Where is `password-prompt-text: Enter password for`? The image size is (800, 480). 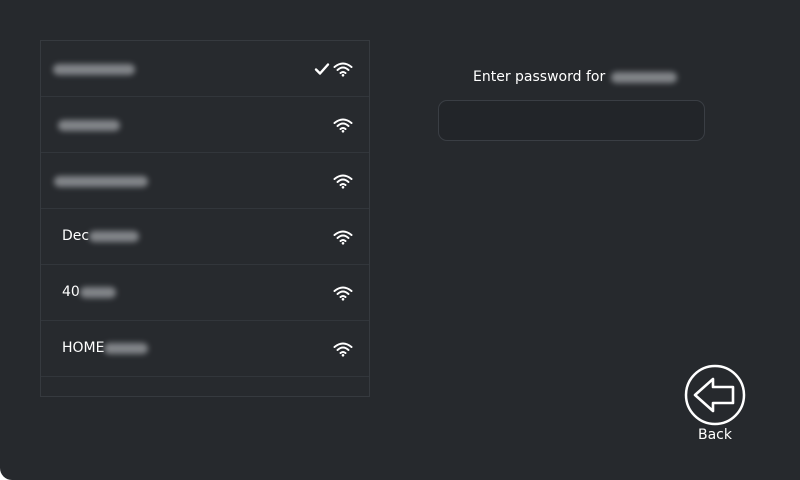
password-prompt-text: Enter password for is located at coordinates (539, 77).